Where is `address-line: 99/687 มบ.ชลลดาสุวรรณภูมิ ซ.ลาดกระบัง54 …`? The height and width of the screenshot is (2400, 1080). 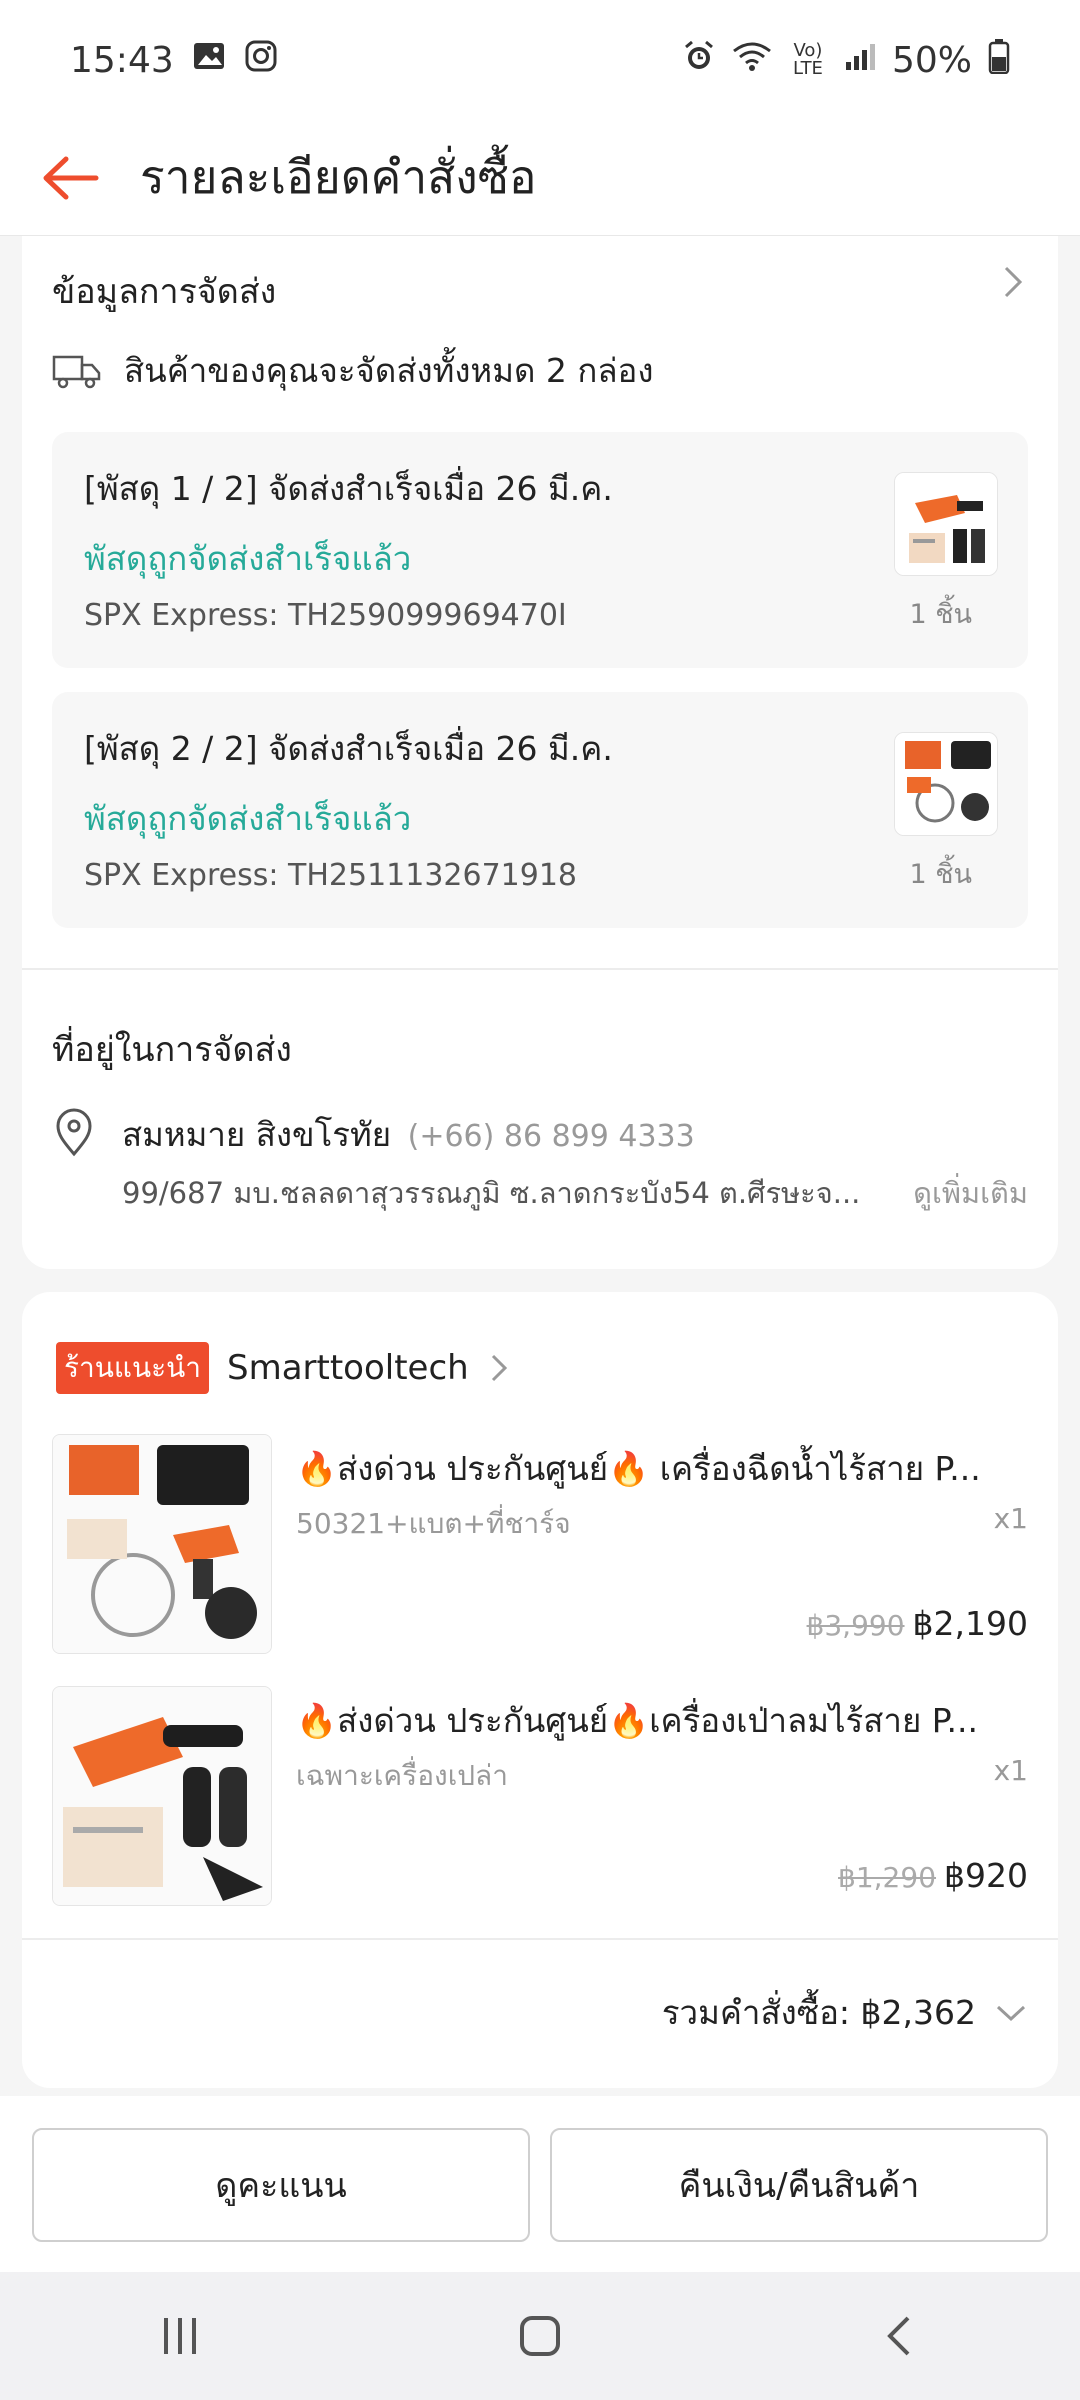 address-line: 99/687 มบ.ชลลดาสุวรรณภูมิ ซ.ลาดกระบัง54 … is located at coordinates (491, 1193).